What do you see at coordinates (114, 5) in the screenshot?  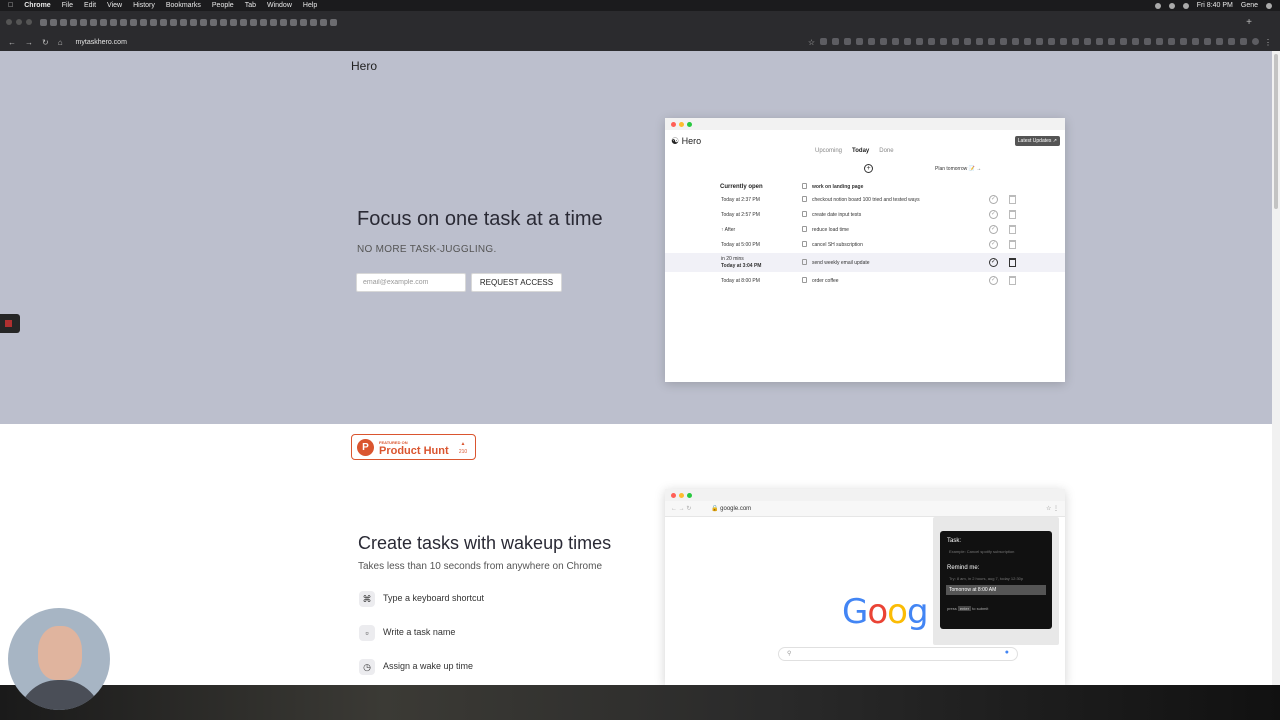 I see `menu-view: View` at bounding box center [114, 5].